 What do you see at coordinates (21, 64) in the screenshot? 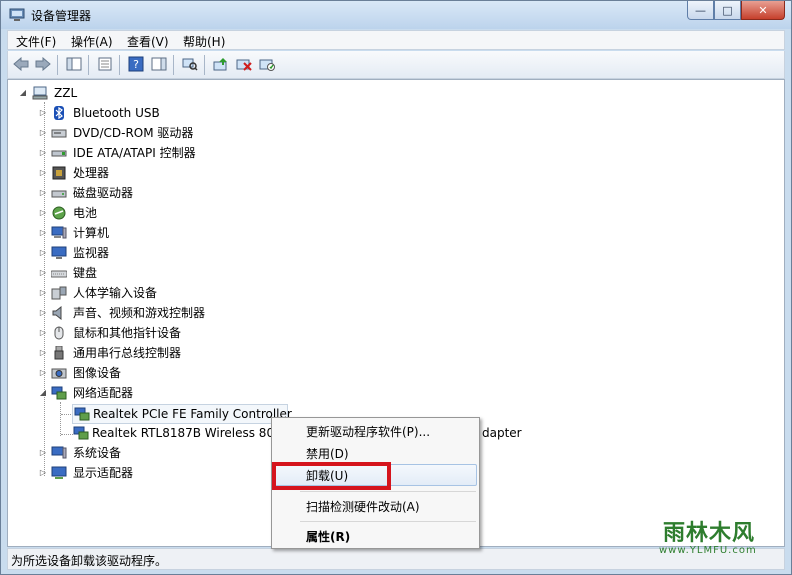
I see `back-arrow-icon` at bounding box center [21, 64].